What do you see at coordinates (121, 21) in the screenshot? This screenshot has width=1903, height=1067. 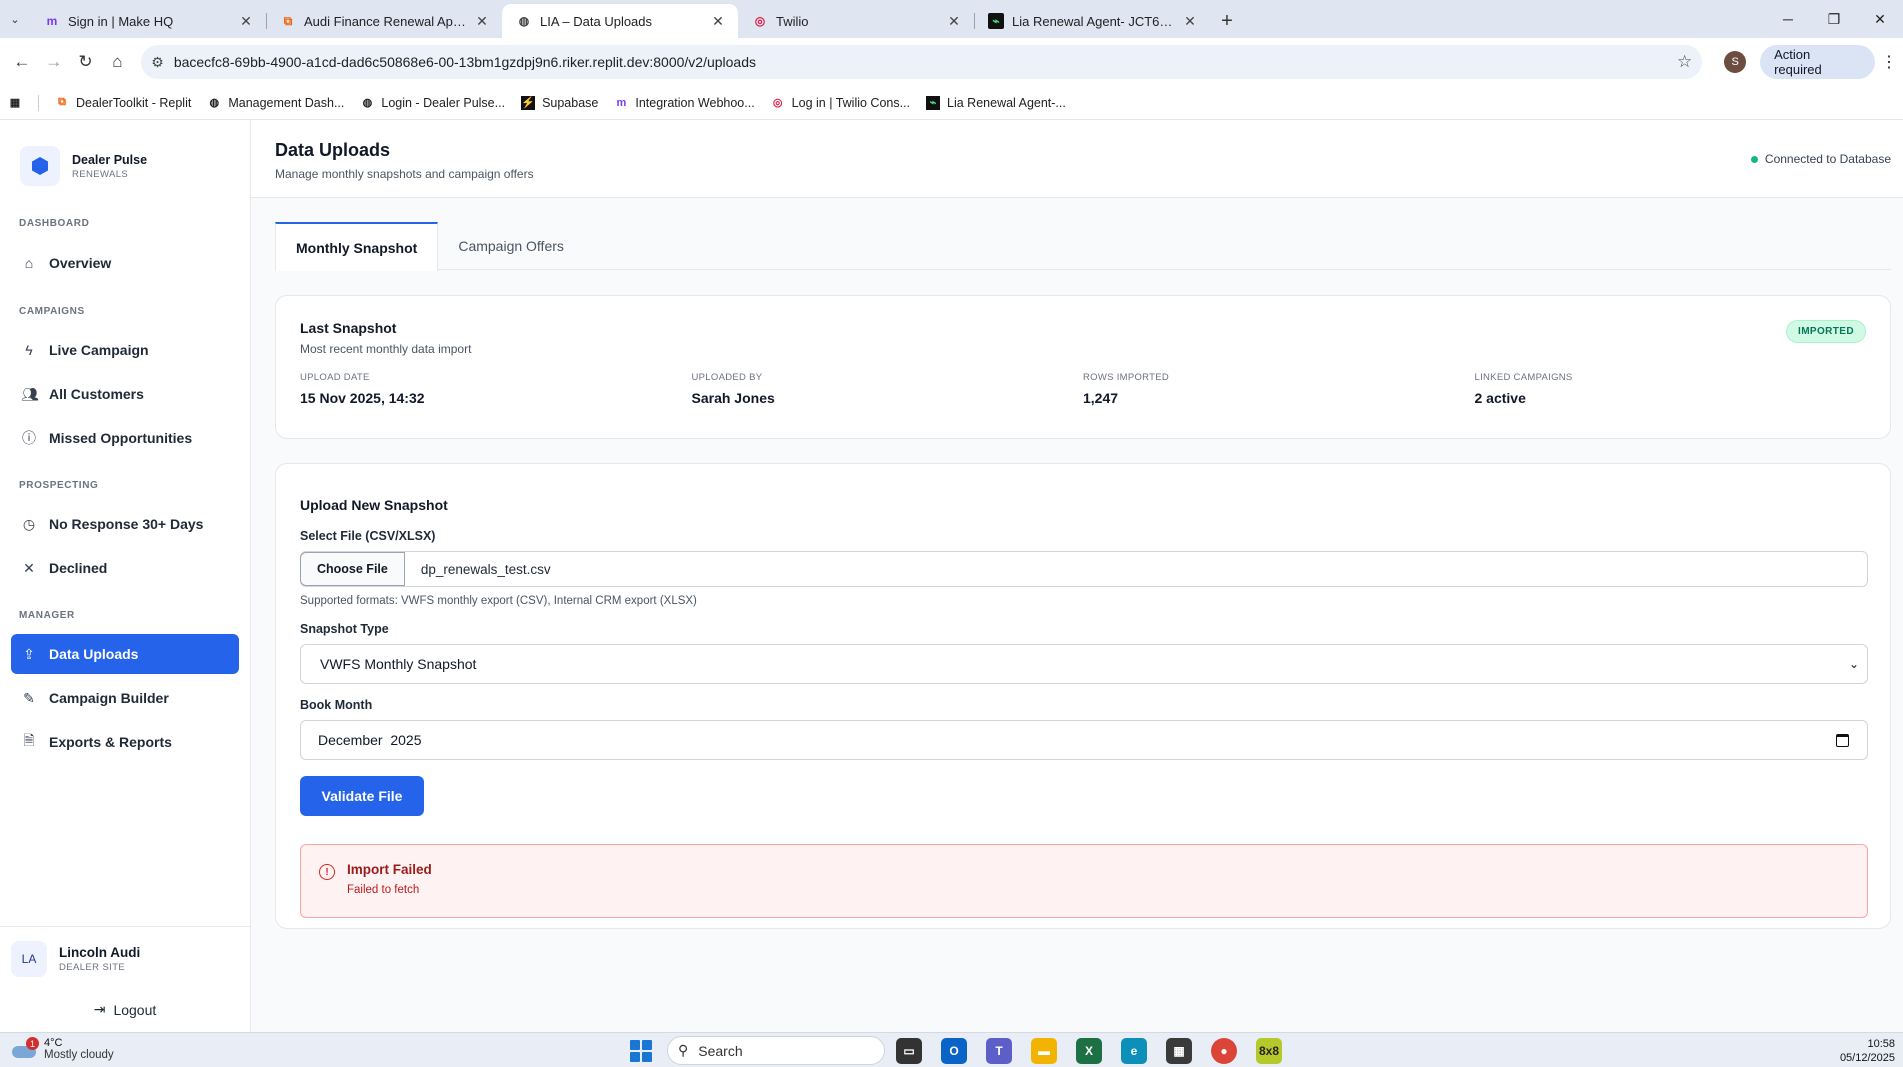 I see `tab-title: Sign in | Make HQ` at bounding box center [121, 21].